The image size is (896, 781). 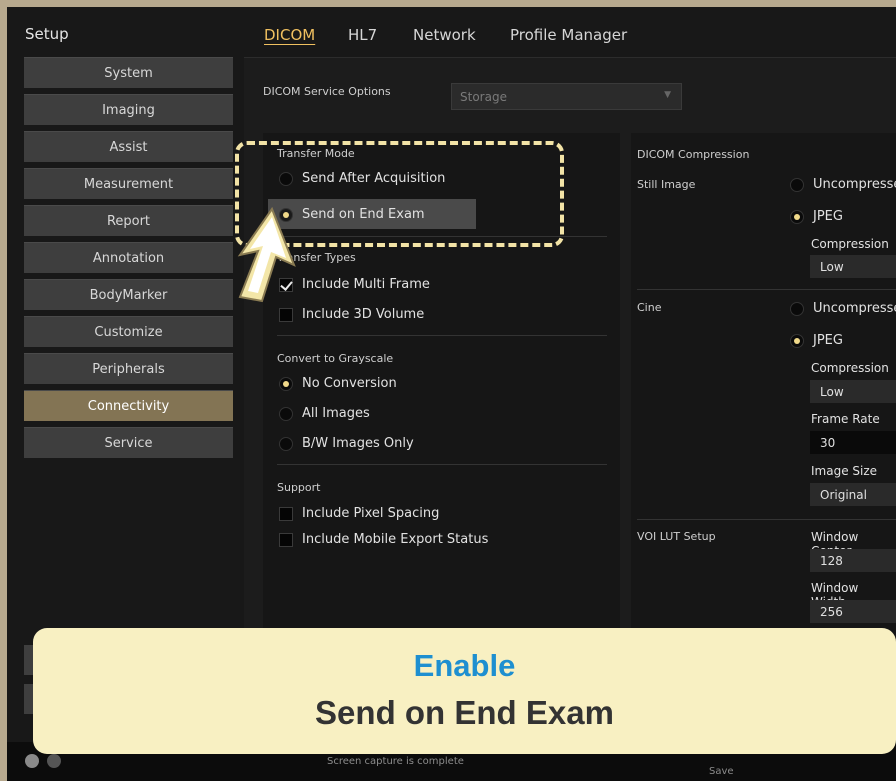 What do you see at coordinates (128, 72) in the screenshot?
I see `sidebar-item-system: System` at bounding box center [128, 72].